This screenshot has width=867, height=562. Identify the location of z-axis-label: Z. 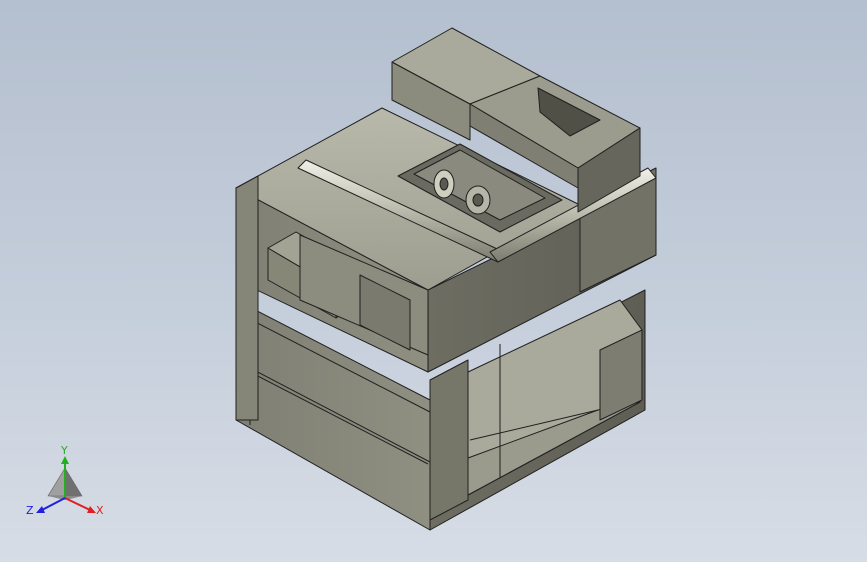
(30, 510).